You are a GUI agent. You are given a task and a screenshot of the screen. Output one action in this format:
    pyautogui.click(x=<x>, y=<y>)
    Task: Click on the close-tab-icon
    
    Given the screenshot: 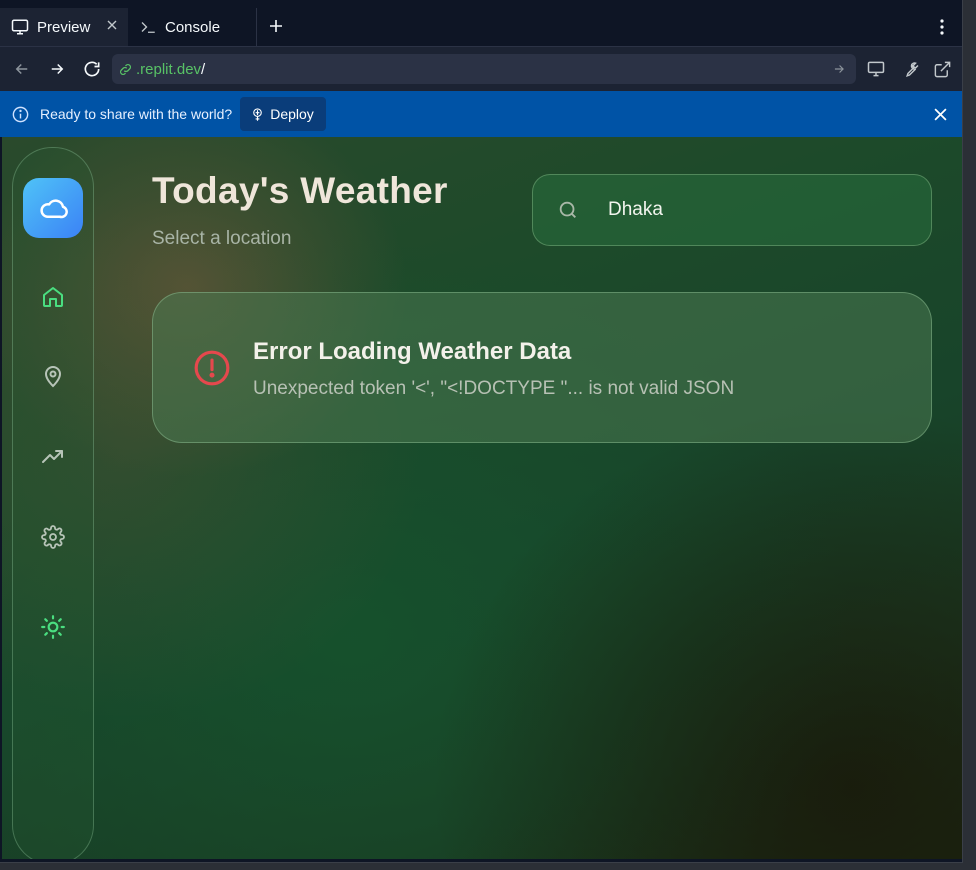 What is the action you would take?
    pyautogui.click(x=112, y=25)
    